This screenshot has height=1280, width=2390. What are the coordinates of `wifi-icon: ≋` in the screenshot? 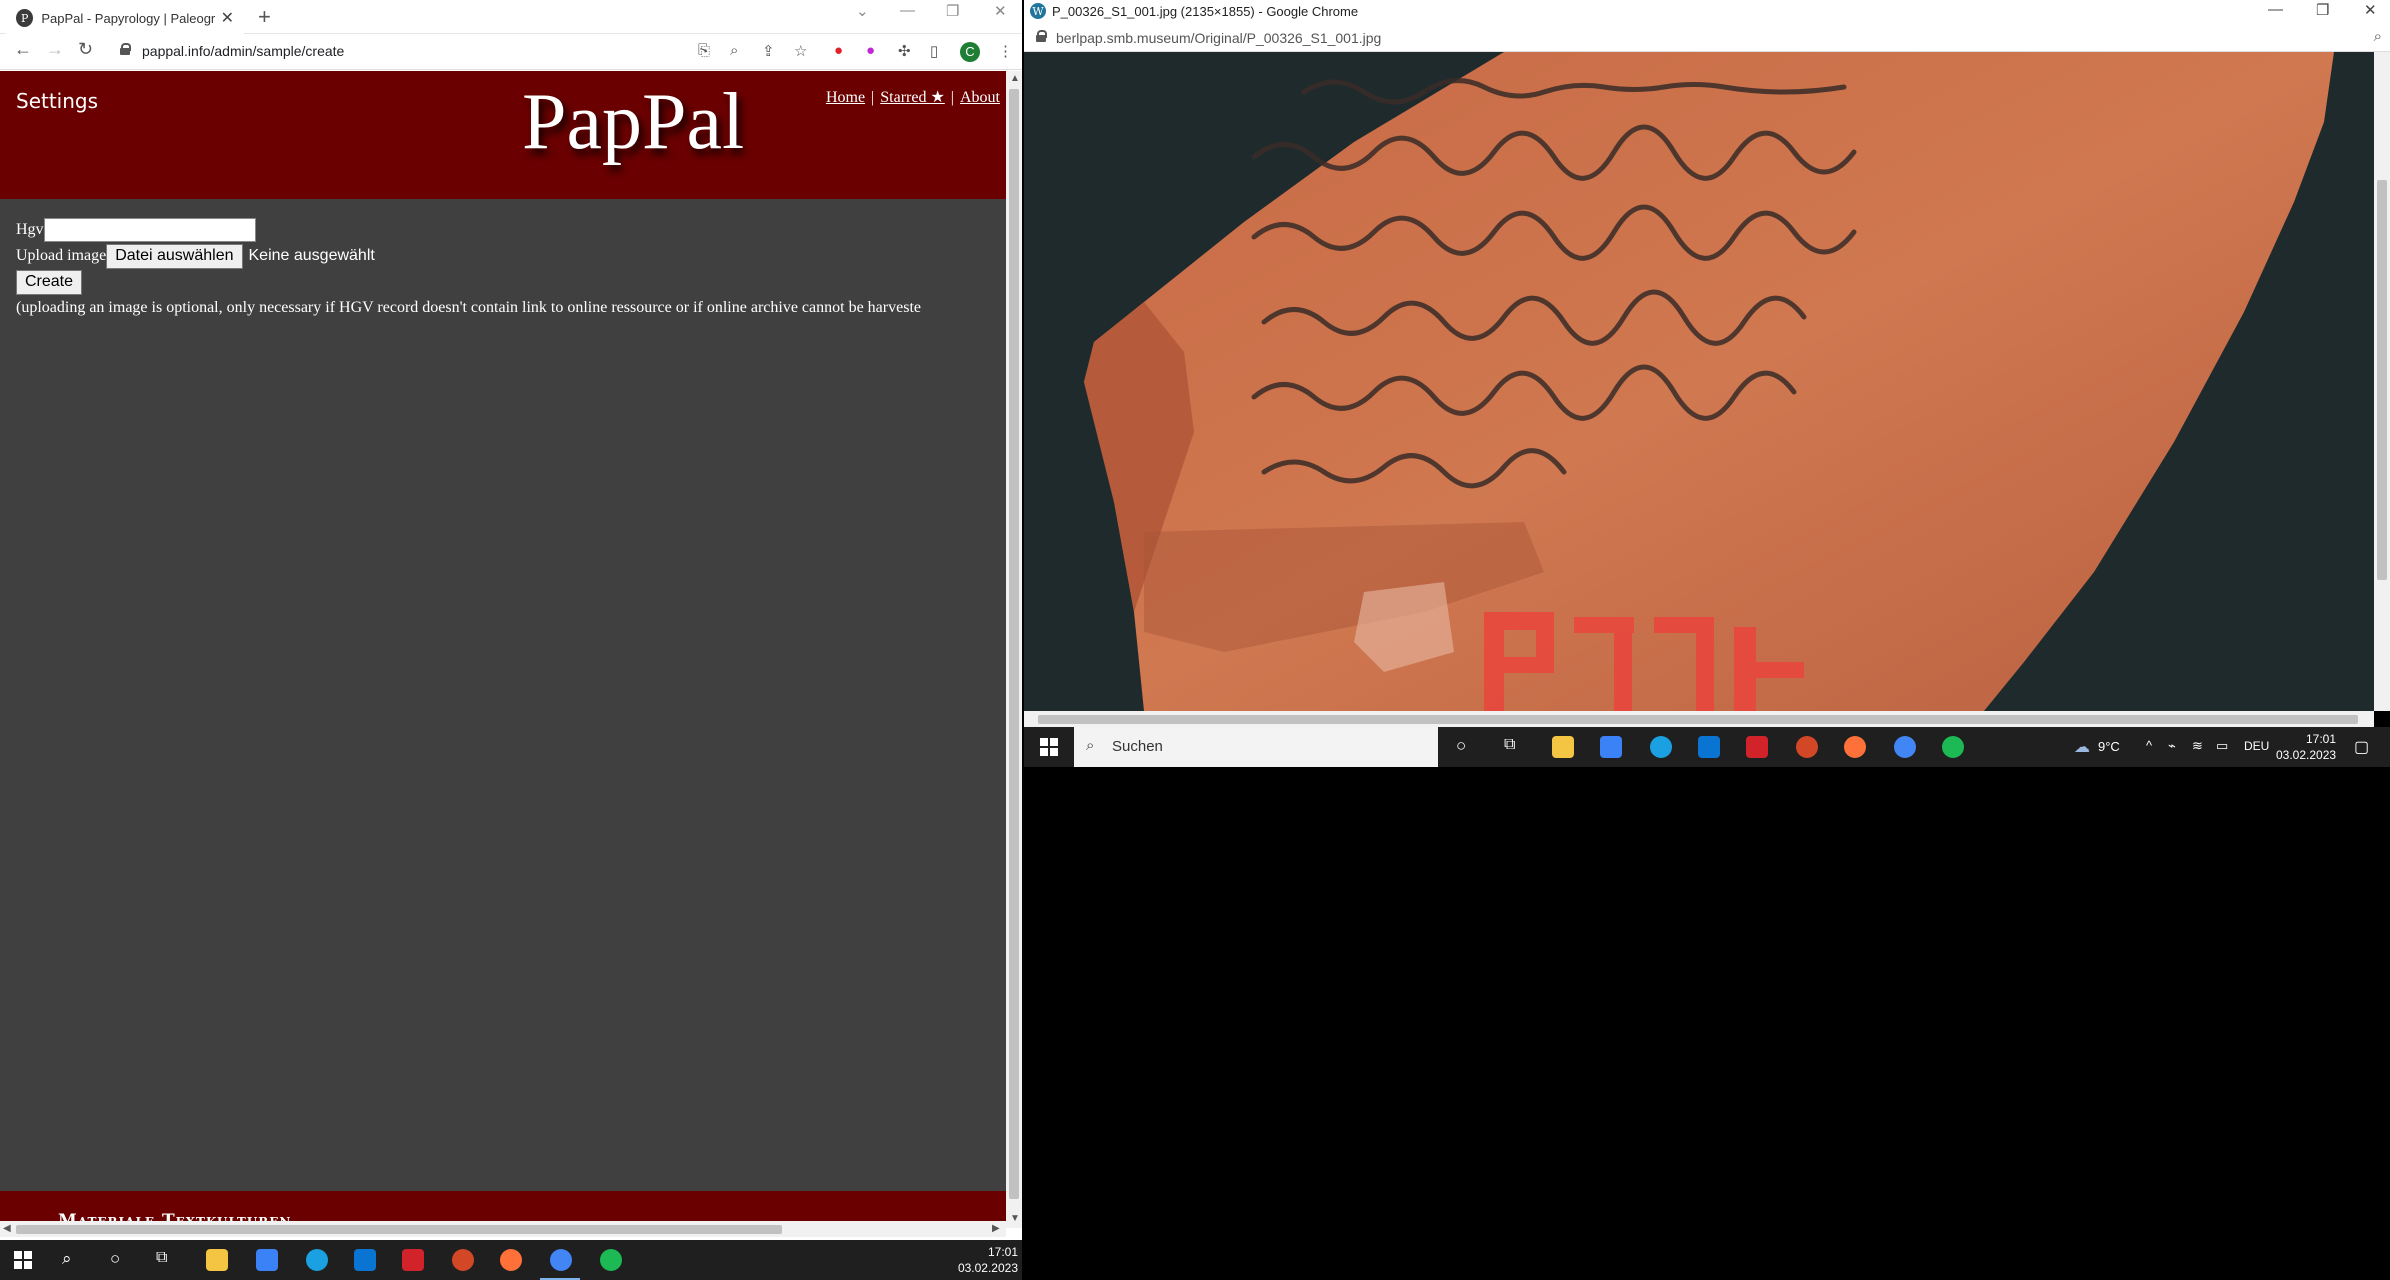 It's located at (2197, 746).